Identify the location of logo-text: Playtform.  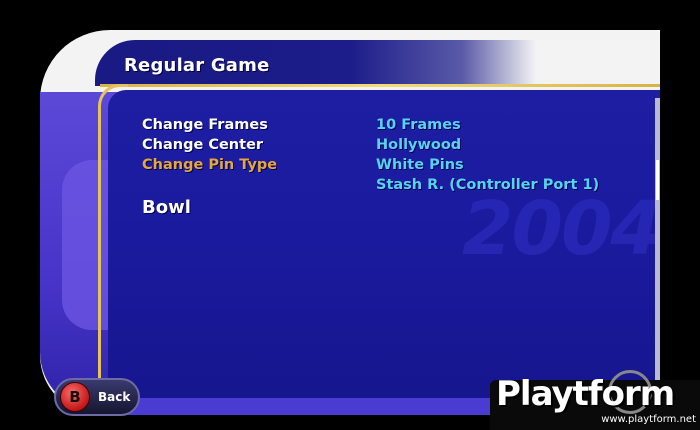
(585, 394).